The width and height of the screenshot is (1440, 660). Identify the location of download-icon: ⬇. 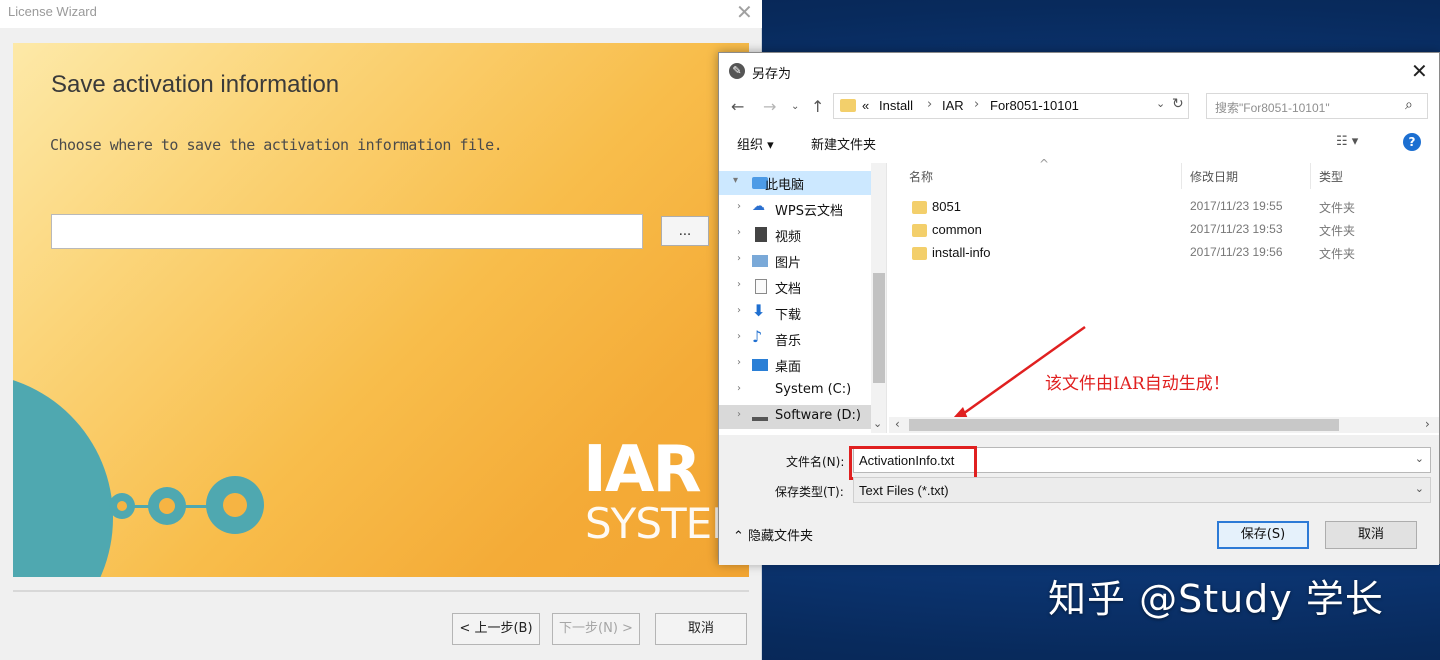
(759, 310).